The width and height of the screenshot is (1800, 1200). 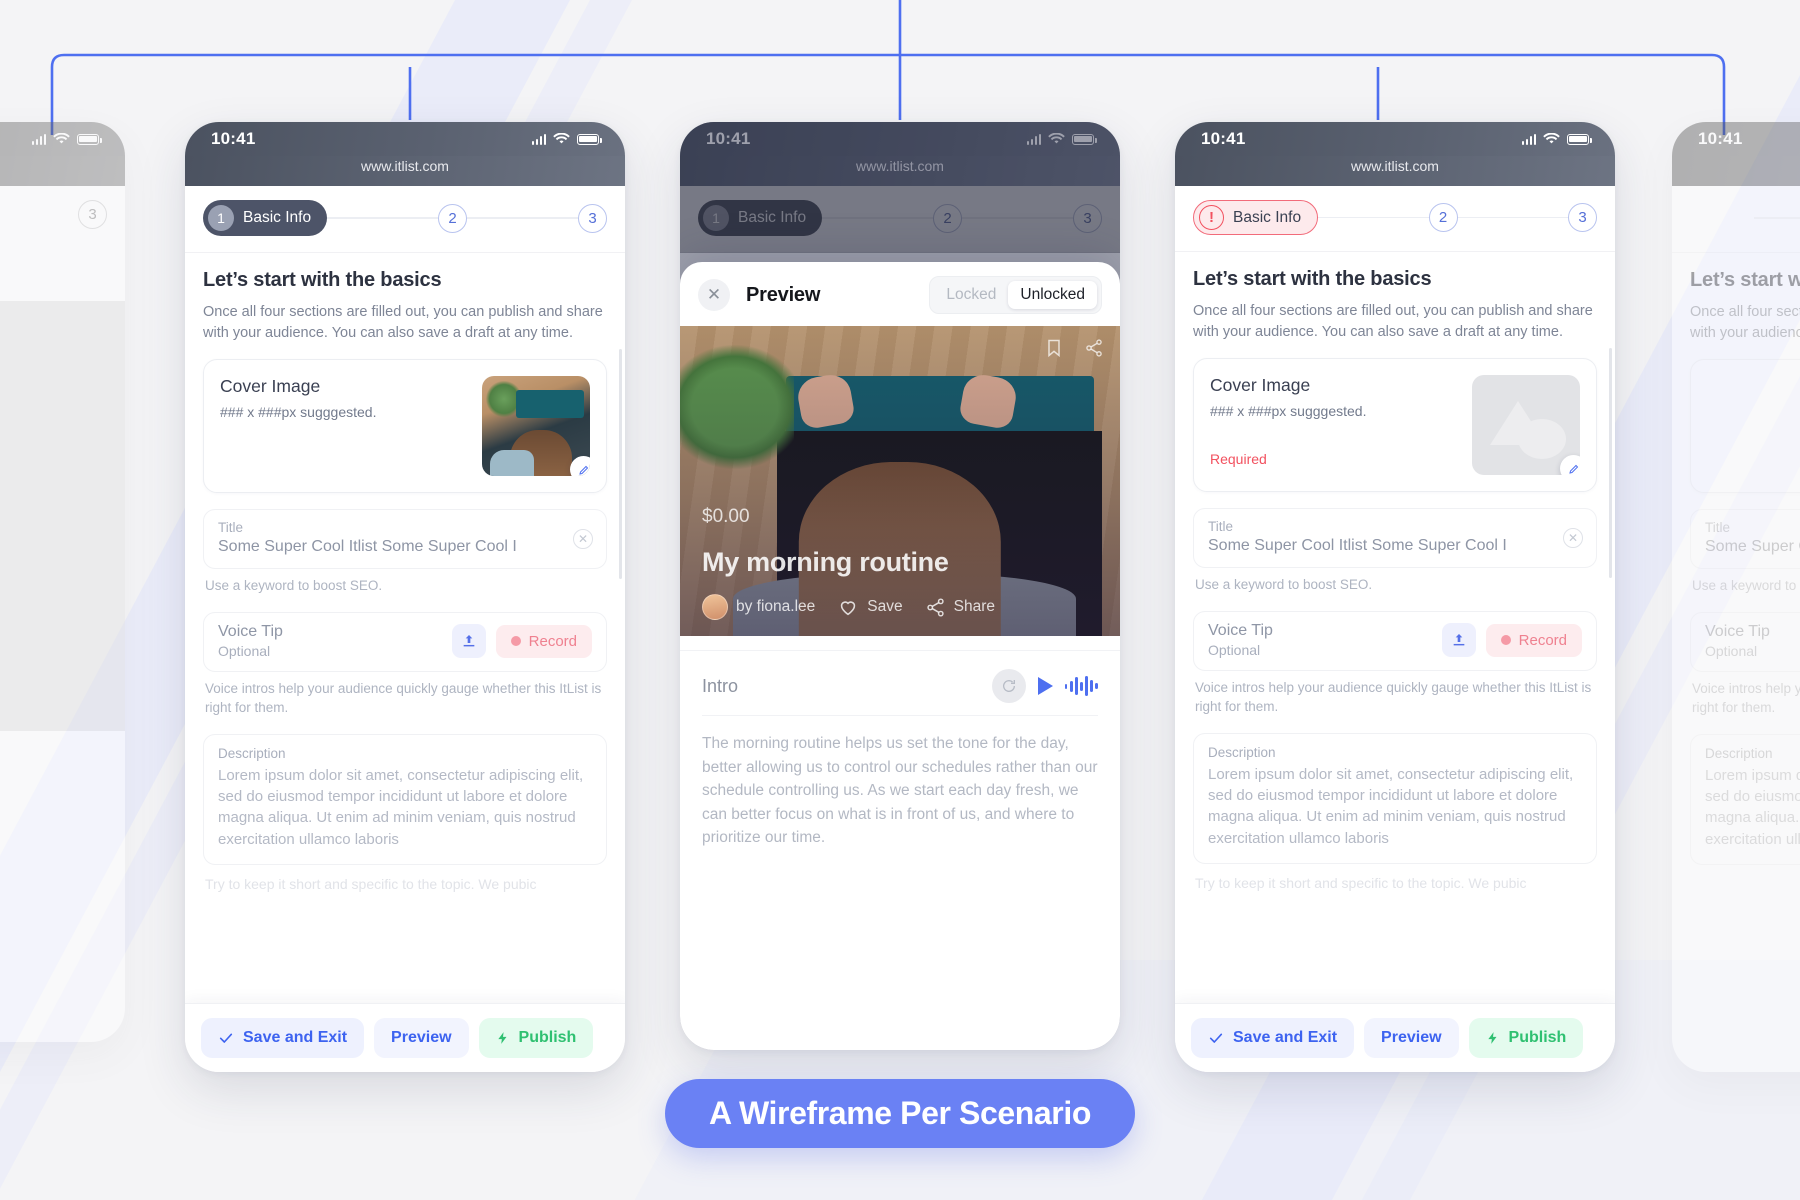 I want to click on cover-image-thumbnail, so click(x=536, y=426).